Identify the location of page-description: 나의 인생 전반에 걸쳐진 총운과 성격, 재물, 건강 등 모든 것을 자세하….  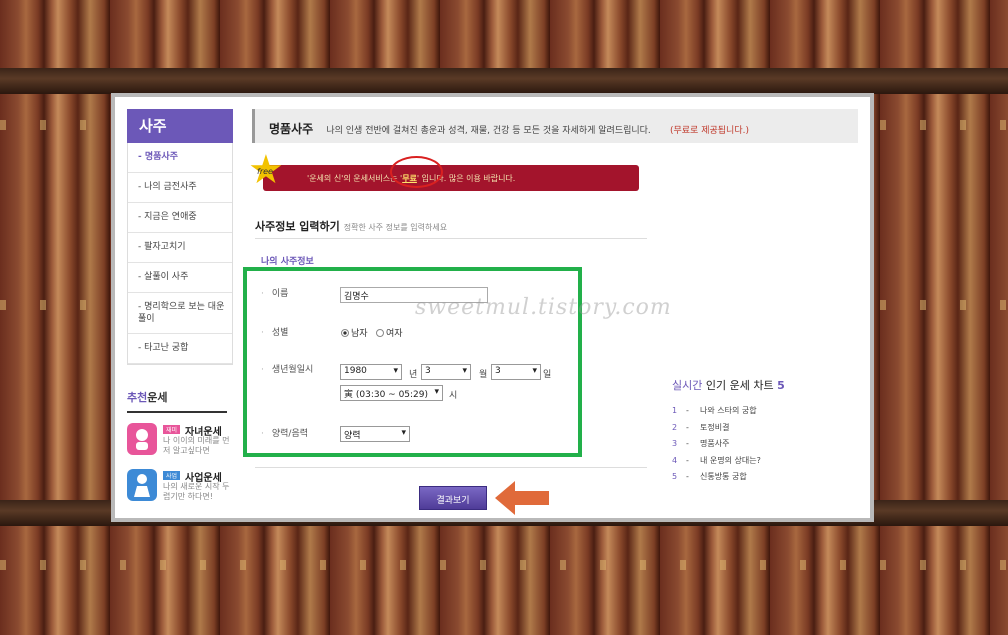
(488, 131).